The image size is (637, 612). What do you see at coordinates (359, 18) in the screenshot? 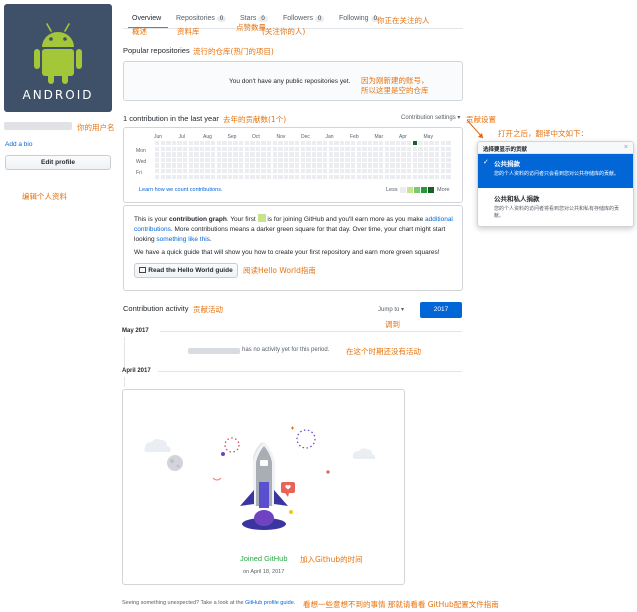
I see `tab-following: Following 0` at bounding box center [359, 18].